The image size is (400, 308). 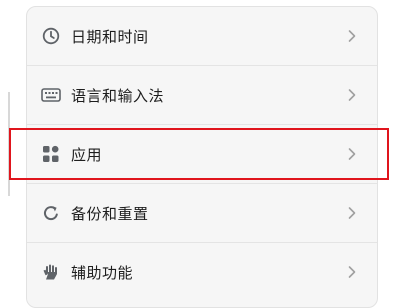 What do you see at coordinates (110, 213) in the screenshot?
I see `menu-item-label: 备份和重置` at bounding box center [110, 213].